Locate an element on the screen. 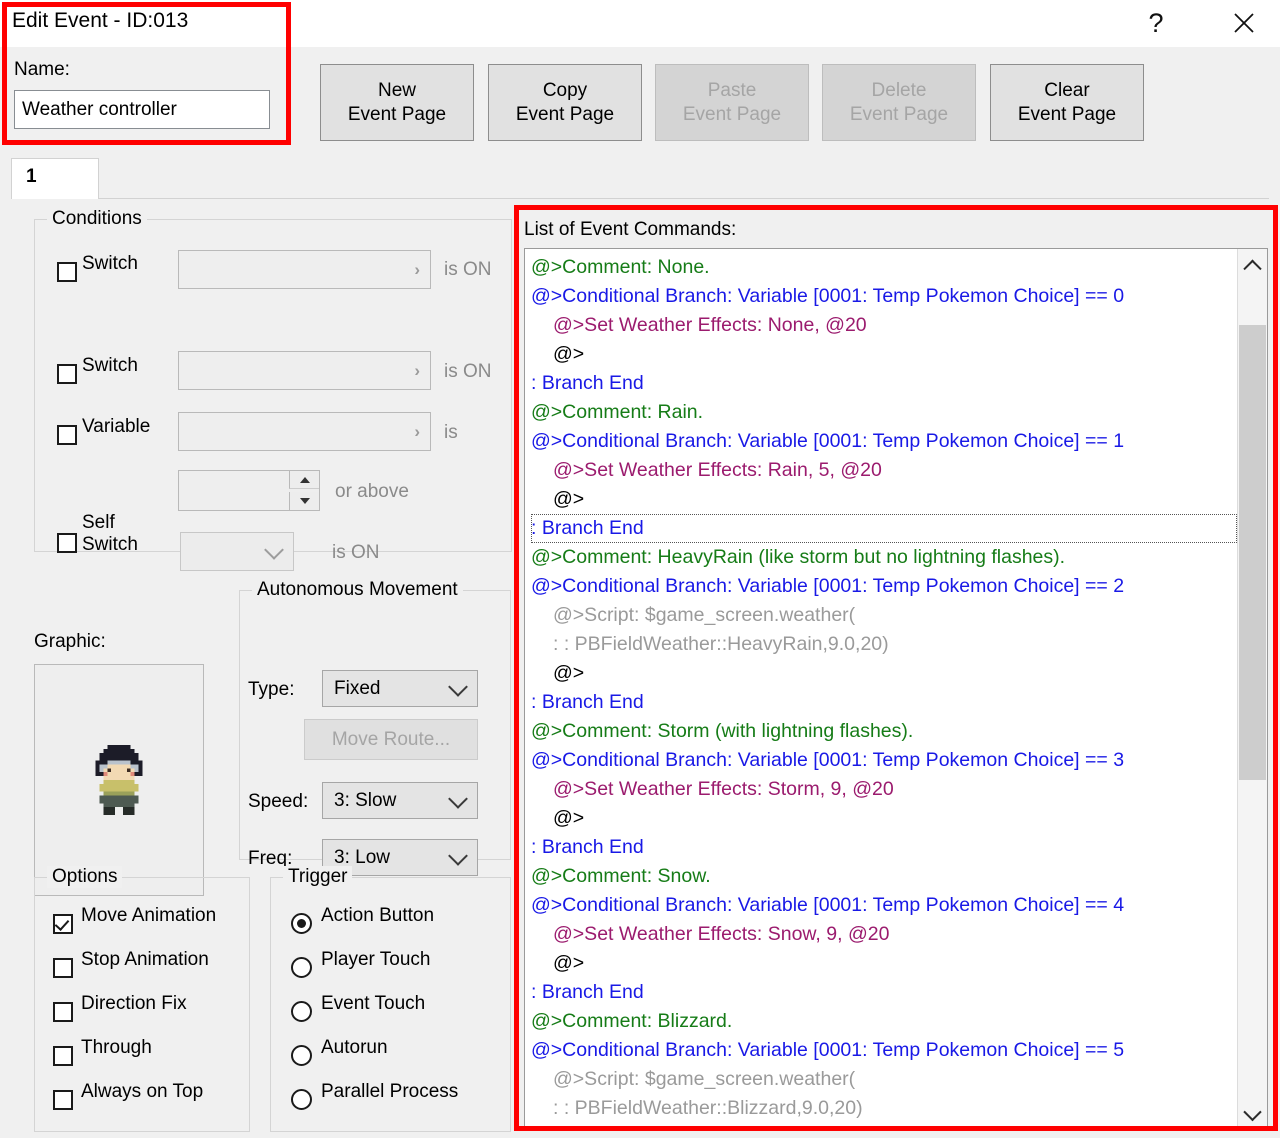  condition-variable-value-stepper is located at coordinates (249, 490).